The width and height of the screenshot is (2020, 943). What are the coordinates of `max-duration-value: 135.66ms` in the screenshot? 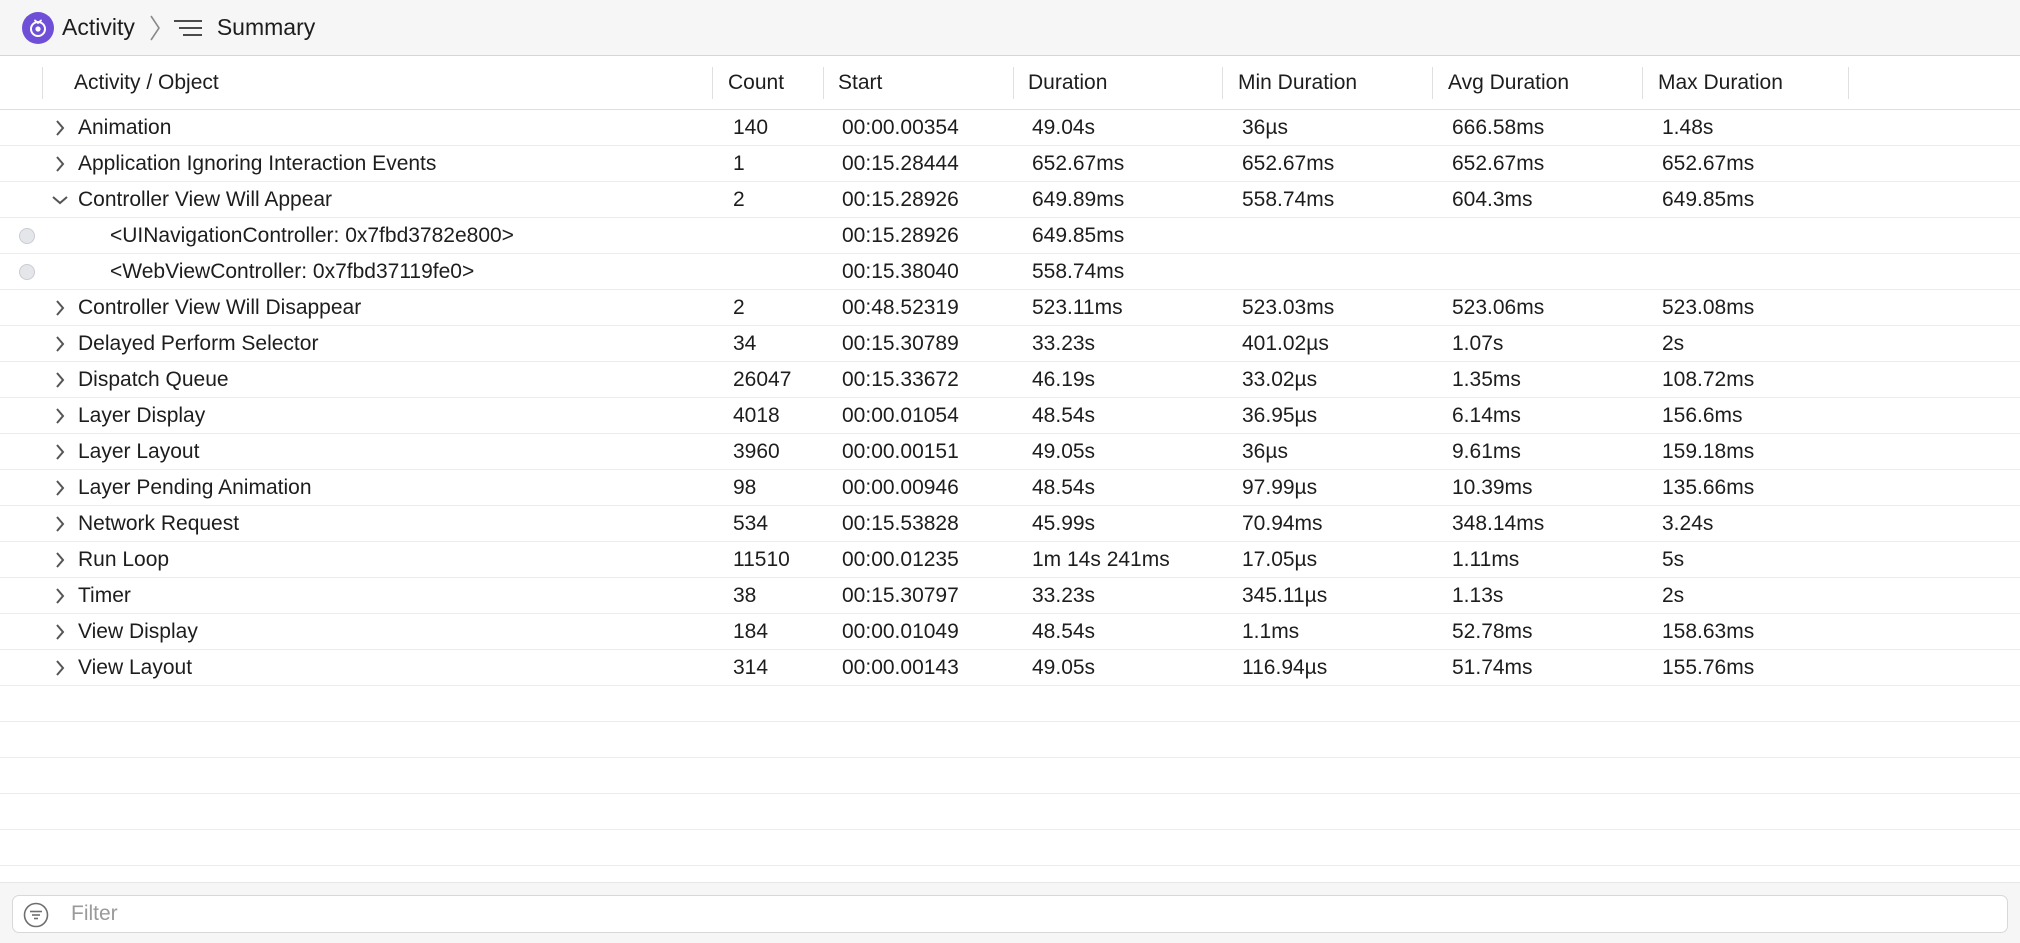 It's located at (1708, 487).